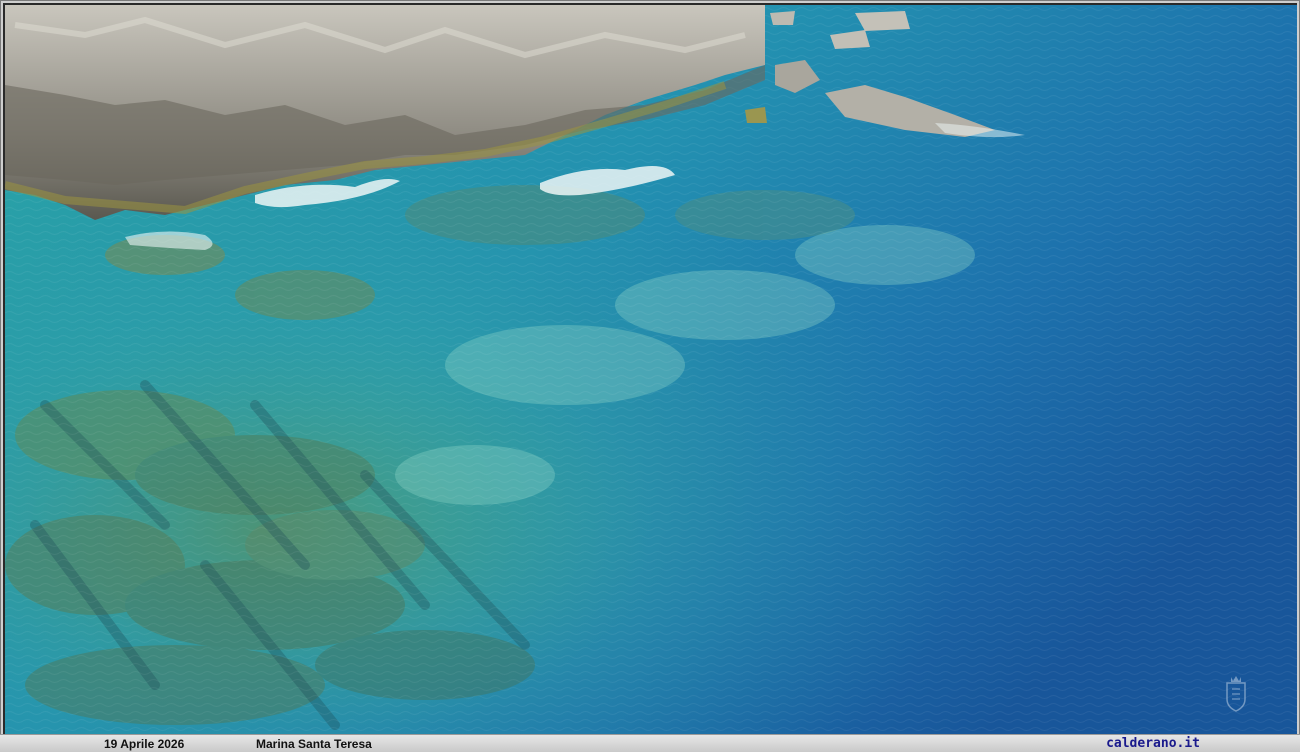 The width and height of the screenshot is (1300, 752). I want to click on site-credit: calderano.it, so click(1153, 743).